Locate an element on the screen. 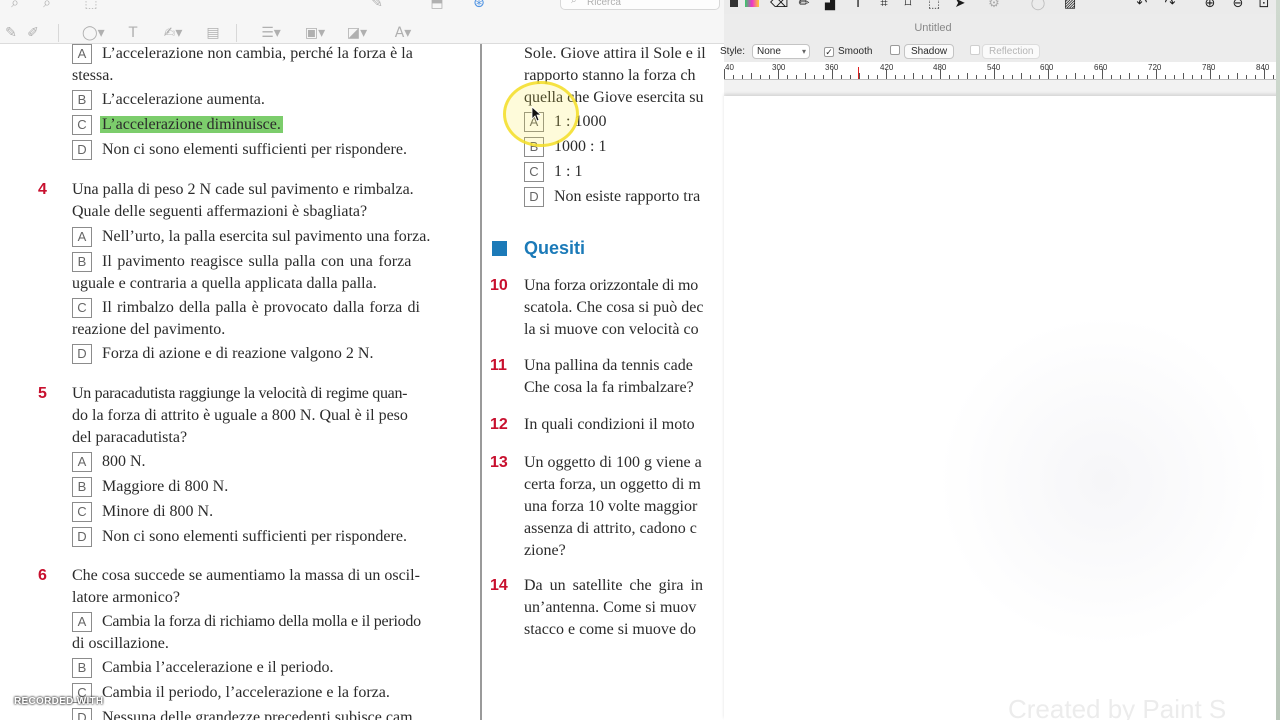  pen-icon: ✎ is located at coordinates (11, 33).